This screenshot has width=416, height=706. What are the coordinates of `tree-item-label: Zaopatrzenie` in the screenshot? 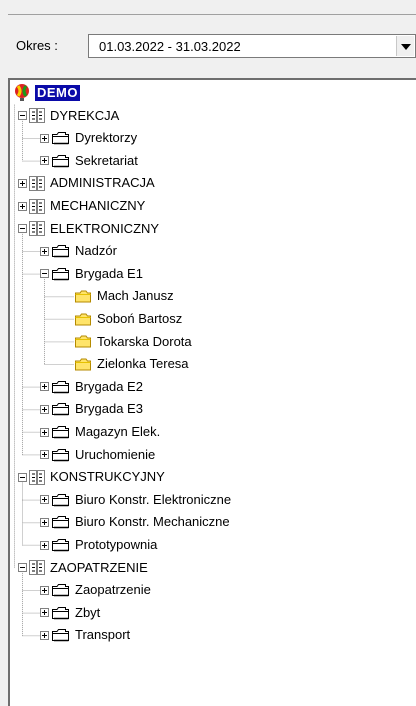 It's located at (113, 590).